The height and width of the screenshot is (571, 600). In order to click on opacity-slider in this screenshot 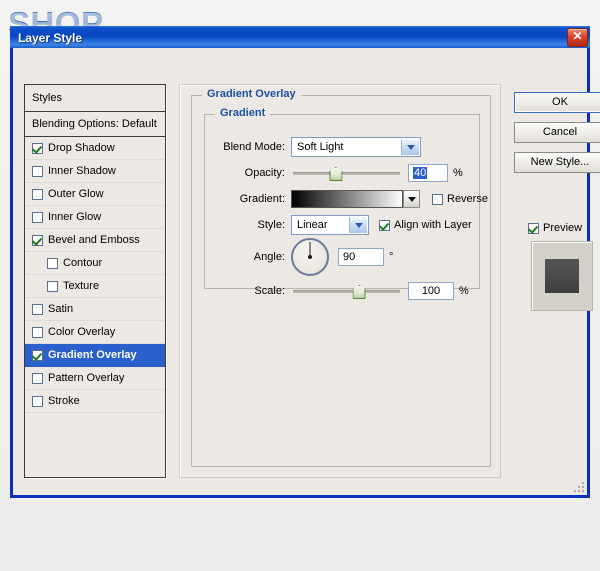, I will do `click(346, 173)`.